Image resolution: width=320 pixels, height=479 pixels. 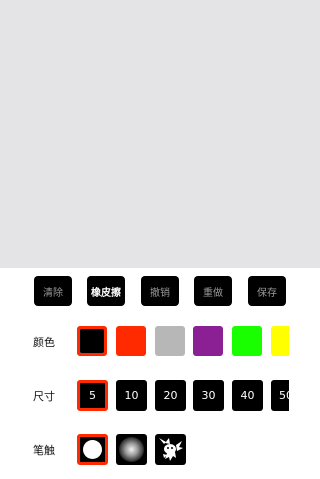 What do you see at coordinates (53, 291) in the screenshot?
I see `clear-button: 清除` at bounding box center [53, 291].